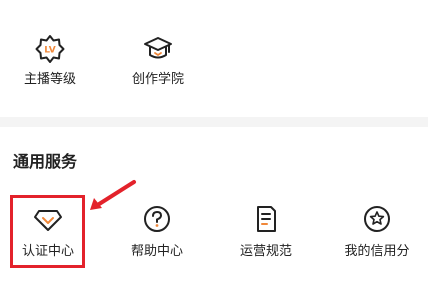  I want to click on document-icon, so click(266, 219).